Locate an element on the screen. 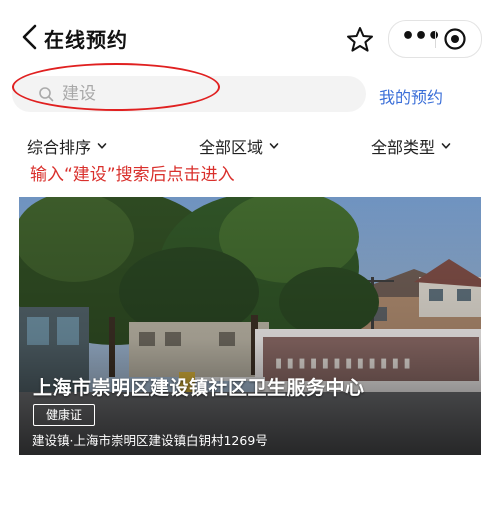  clinic-address: 建设镇·上海市崇明区建设镇白钥村1269号 is located at coordinates (150, 440).